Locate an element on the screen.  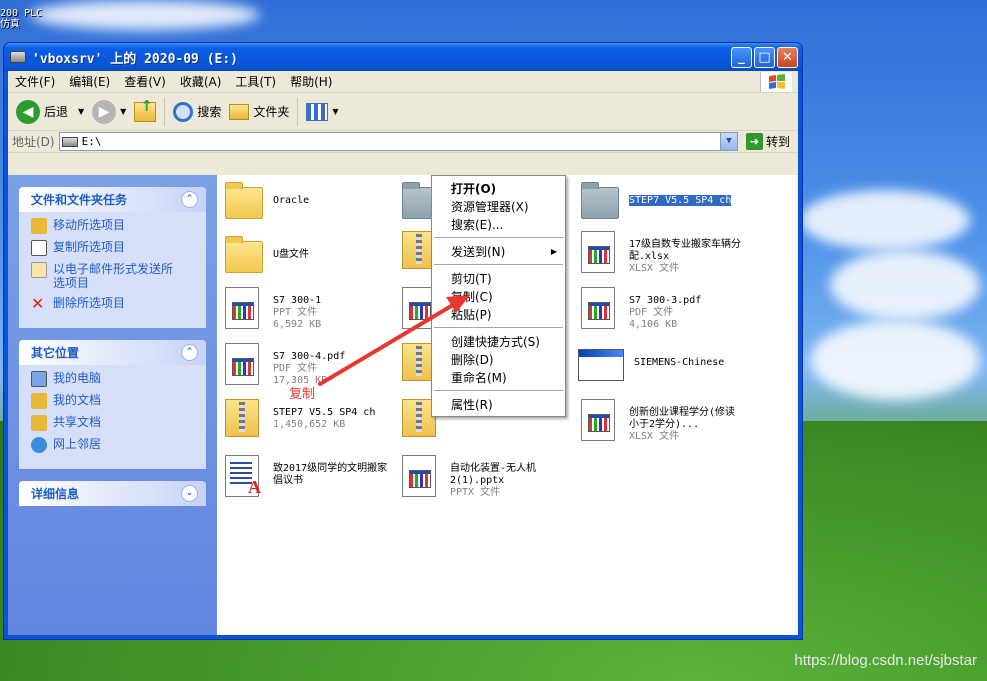
back-button: ◀ 后退 ▼ is located at coordinates (50, 112).